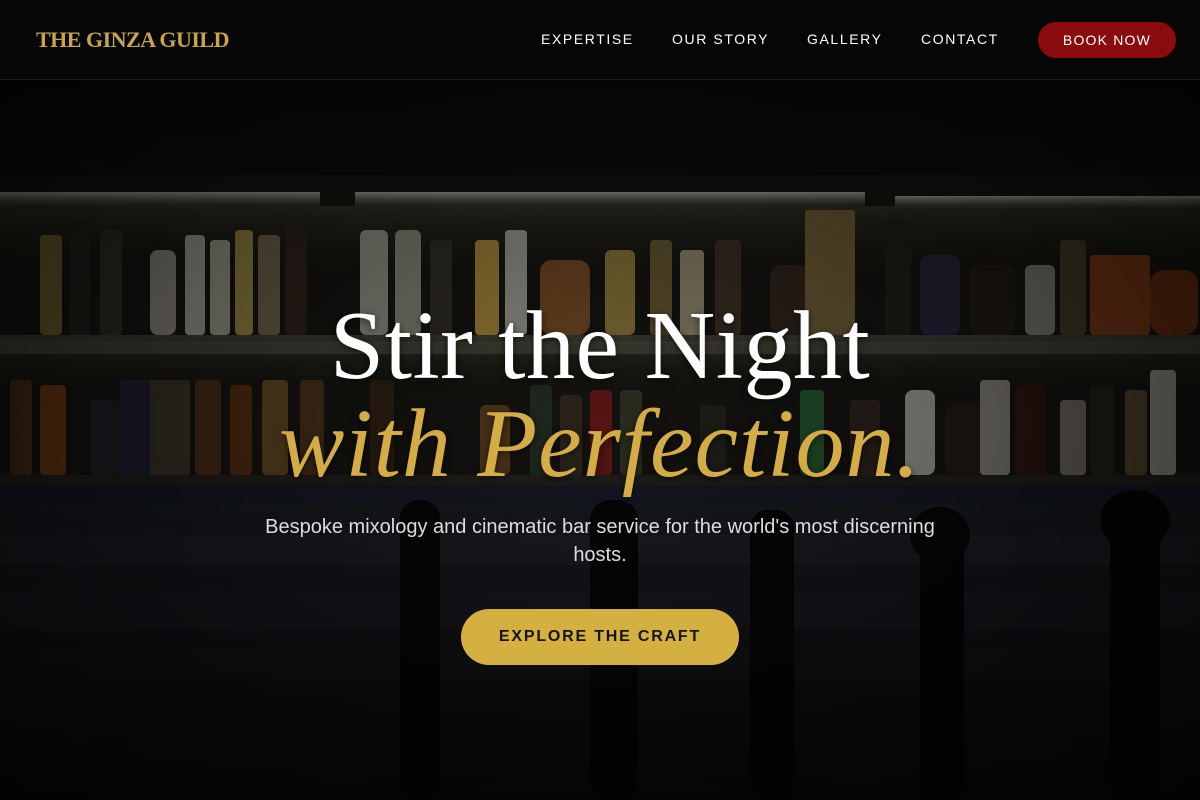  What do you see at coordinates (600, 637) in the screenshot?
I see `explore-craft-button: EXPLORE THE CRAFT` at bounding box center [600, 637].